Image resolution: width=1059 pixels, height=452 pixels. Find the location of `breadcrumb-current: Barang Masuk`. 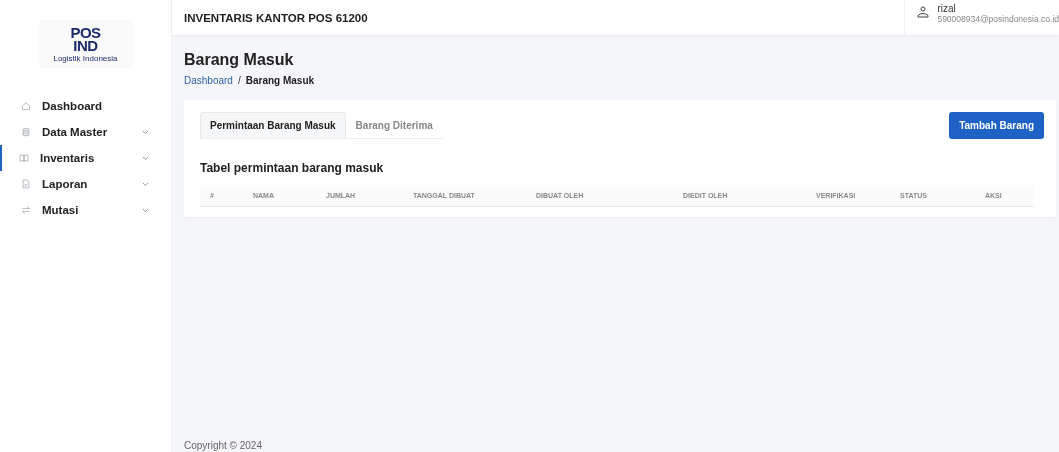

breadcrumb-current: Barang Masuk is located at coordinates (280, 80).